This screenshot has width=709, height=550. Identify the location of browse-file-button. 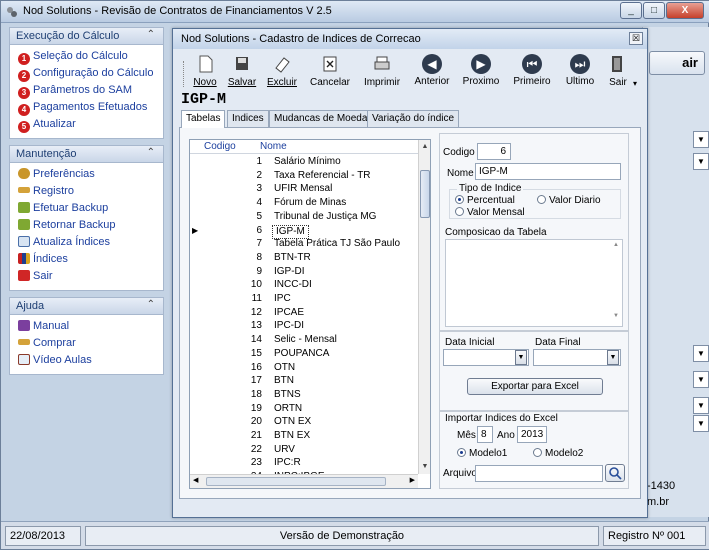
(615, 473).